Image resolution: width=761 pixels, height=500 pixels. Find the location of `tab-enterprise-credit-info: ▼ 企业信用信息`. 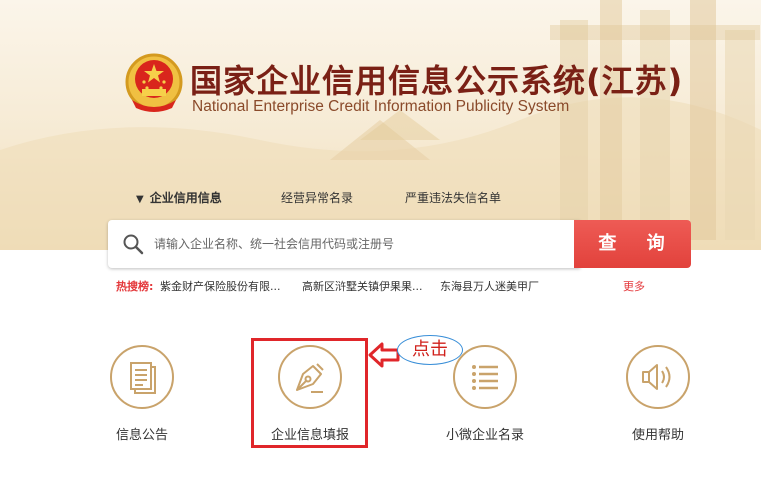

tab-enterprise-credit-info: ▼ 企业信用信息 is located at coordinates (179, 197).